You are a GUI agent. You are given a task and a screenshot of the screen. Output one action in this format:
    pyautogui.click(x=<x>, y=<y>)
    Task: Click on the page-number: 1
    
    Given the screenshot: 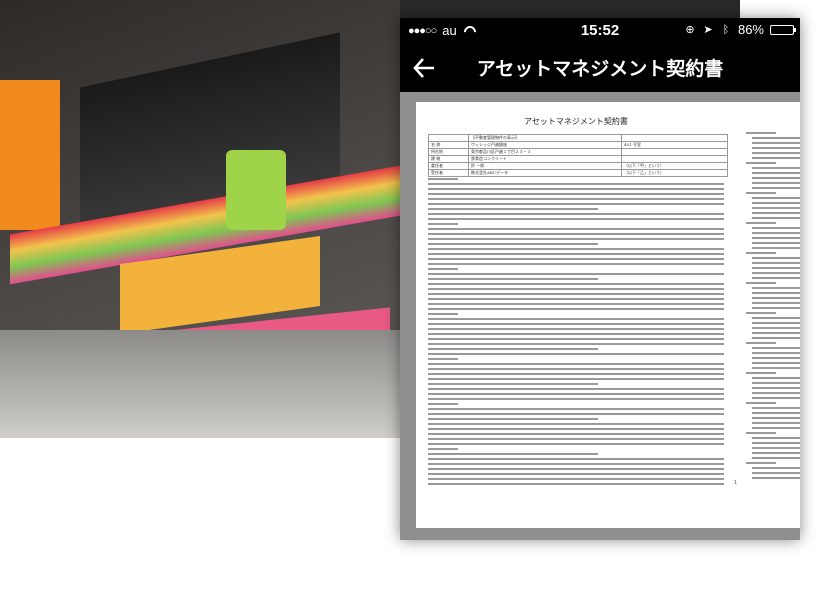 What is the action you would take?
    pyautogui.click(x=736, y=483)
    